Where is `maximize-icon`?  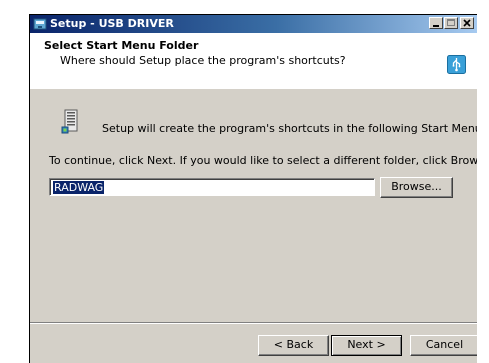 maximize-icon is located at coordinates (451, 22).